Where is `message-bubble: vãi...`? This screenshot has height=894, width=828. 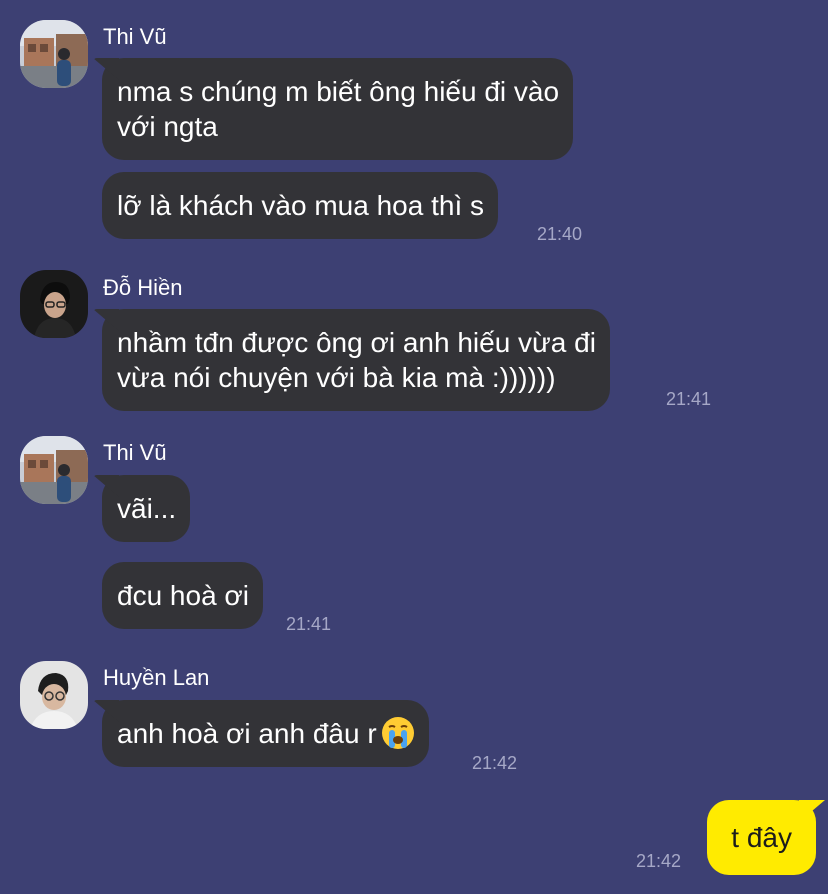
message-bubble: vãi... is located at coordinates (146, 508).